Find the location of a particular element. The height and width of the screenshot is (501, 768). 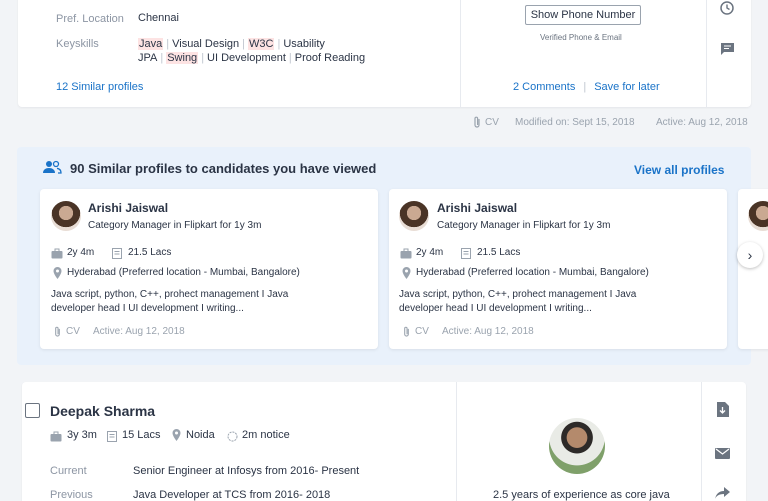

skill-tag: Swing is located at coordinates (182, 58).